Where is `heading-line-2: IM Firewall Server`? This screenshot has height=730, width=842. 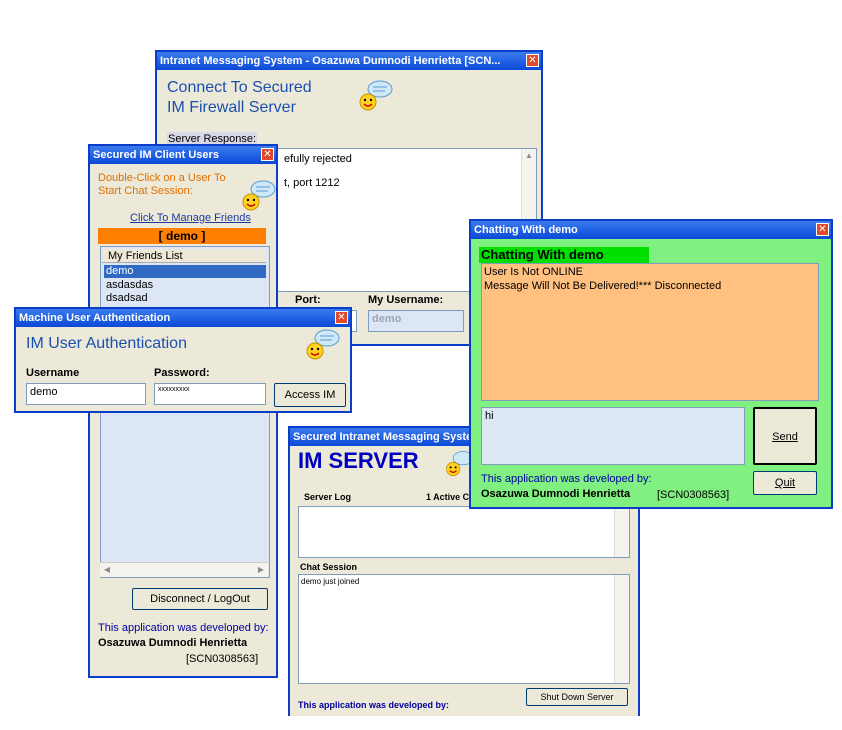
heading-line-2: IM Firewall Server is located at coordinates (231, 107).